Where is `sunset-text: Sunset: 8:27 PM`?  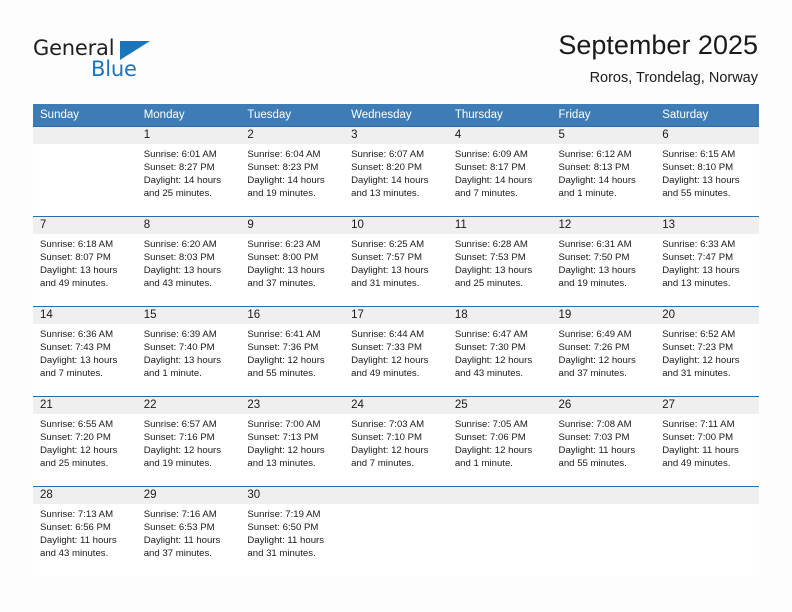 sunset-text: Sunset: 8:27 PM is located at coordinates (179, 168).